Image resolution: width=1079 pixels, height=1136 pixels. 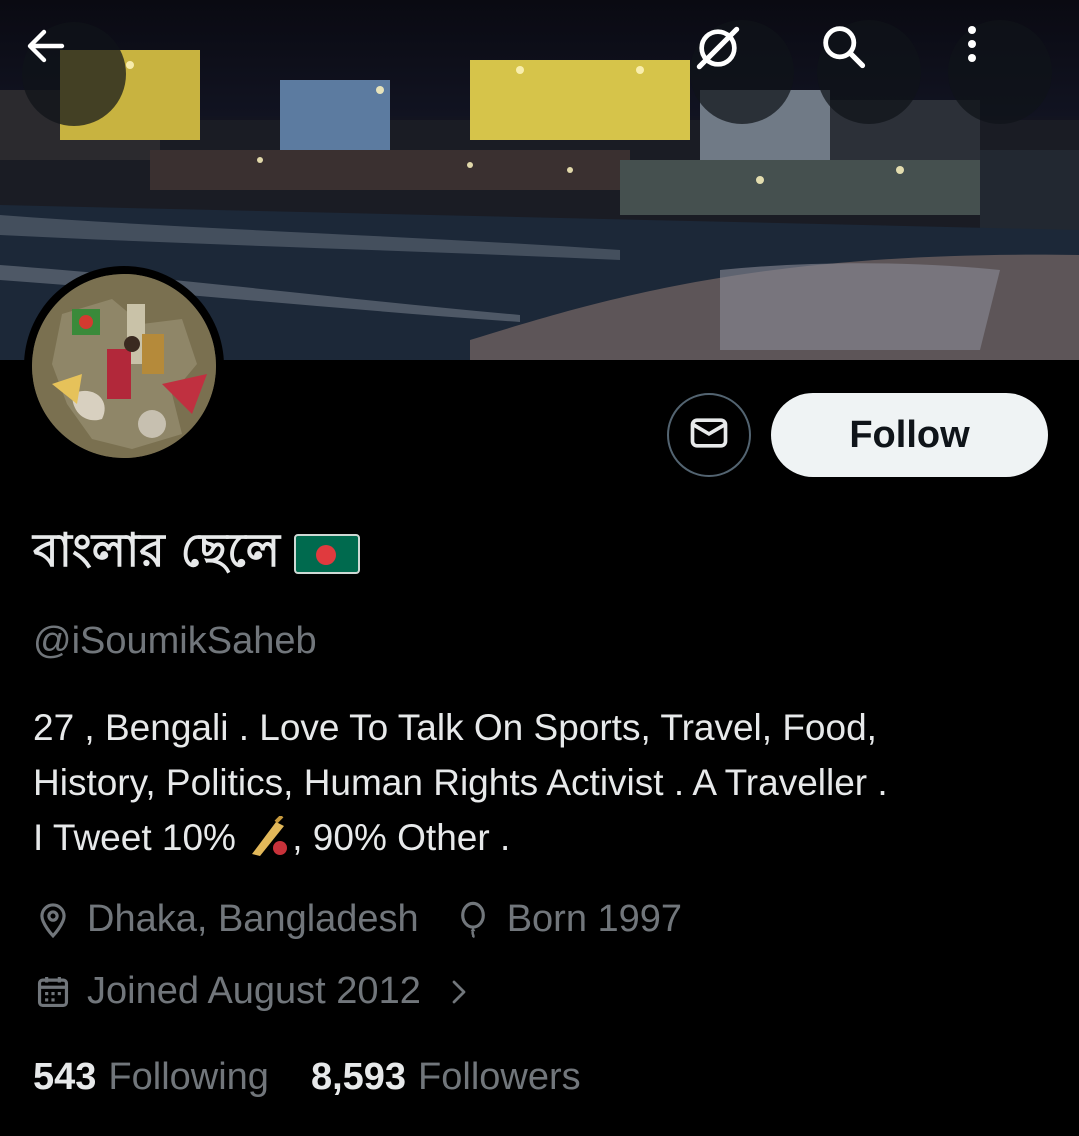 I want to click on joined-date: Joined August 2012, so click(x=256, y=991).